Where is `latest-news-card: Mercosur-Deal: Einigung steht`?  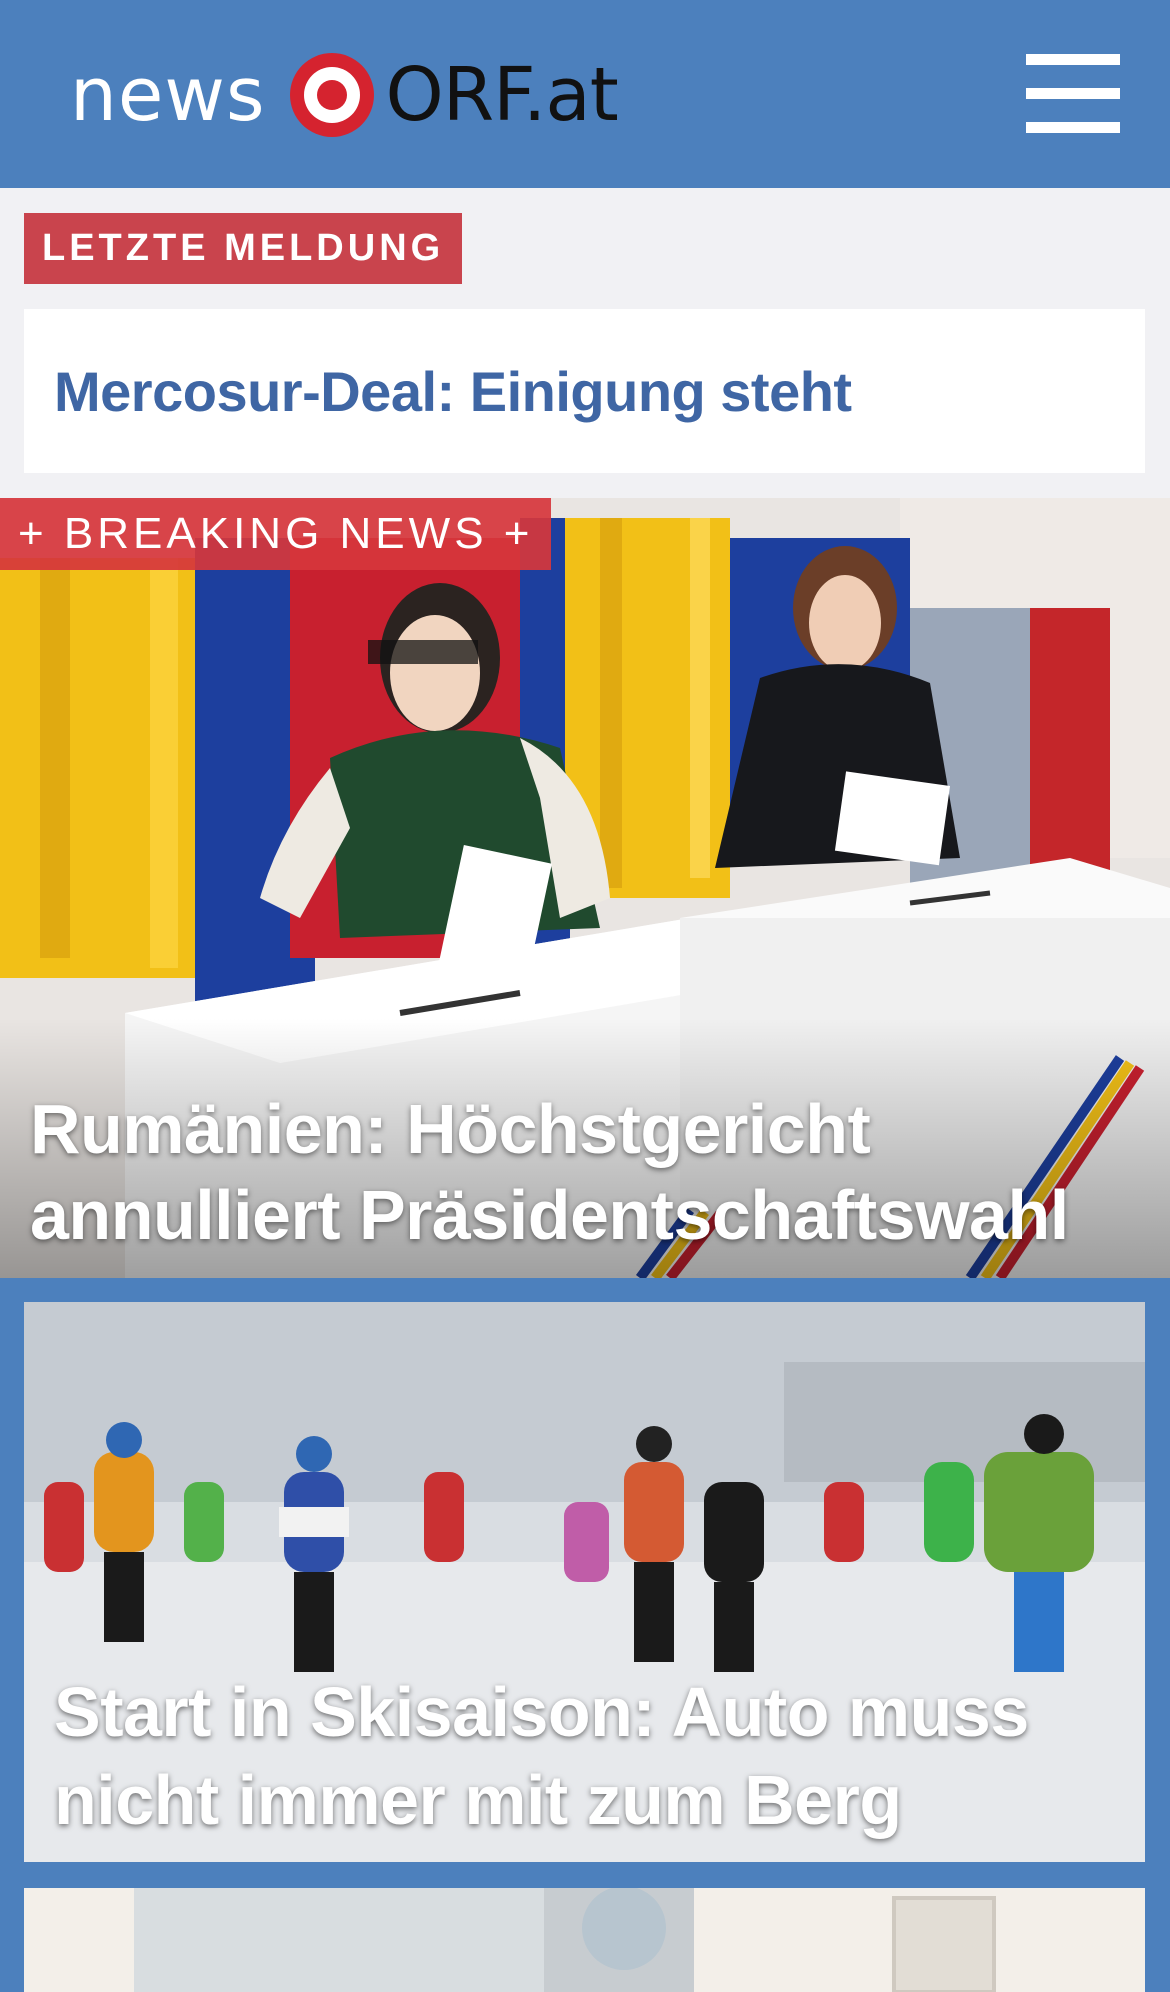 latest-news-card: Mercosur-Deal: Einigung steht is located at coordinates (584, 391).